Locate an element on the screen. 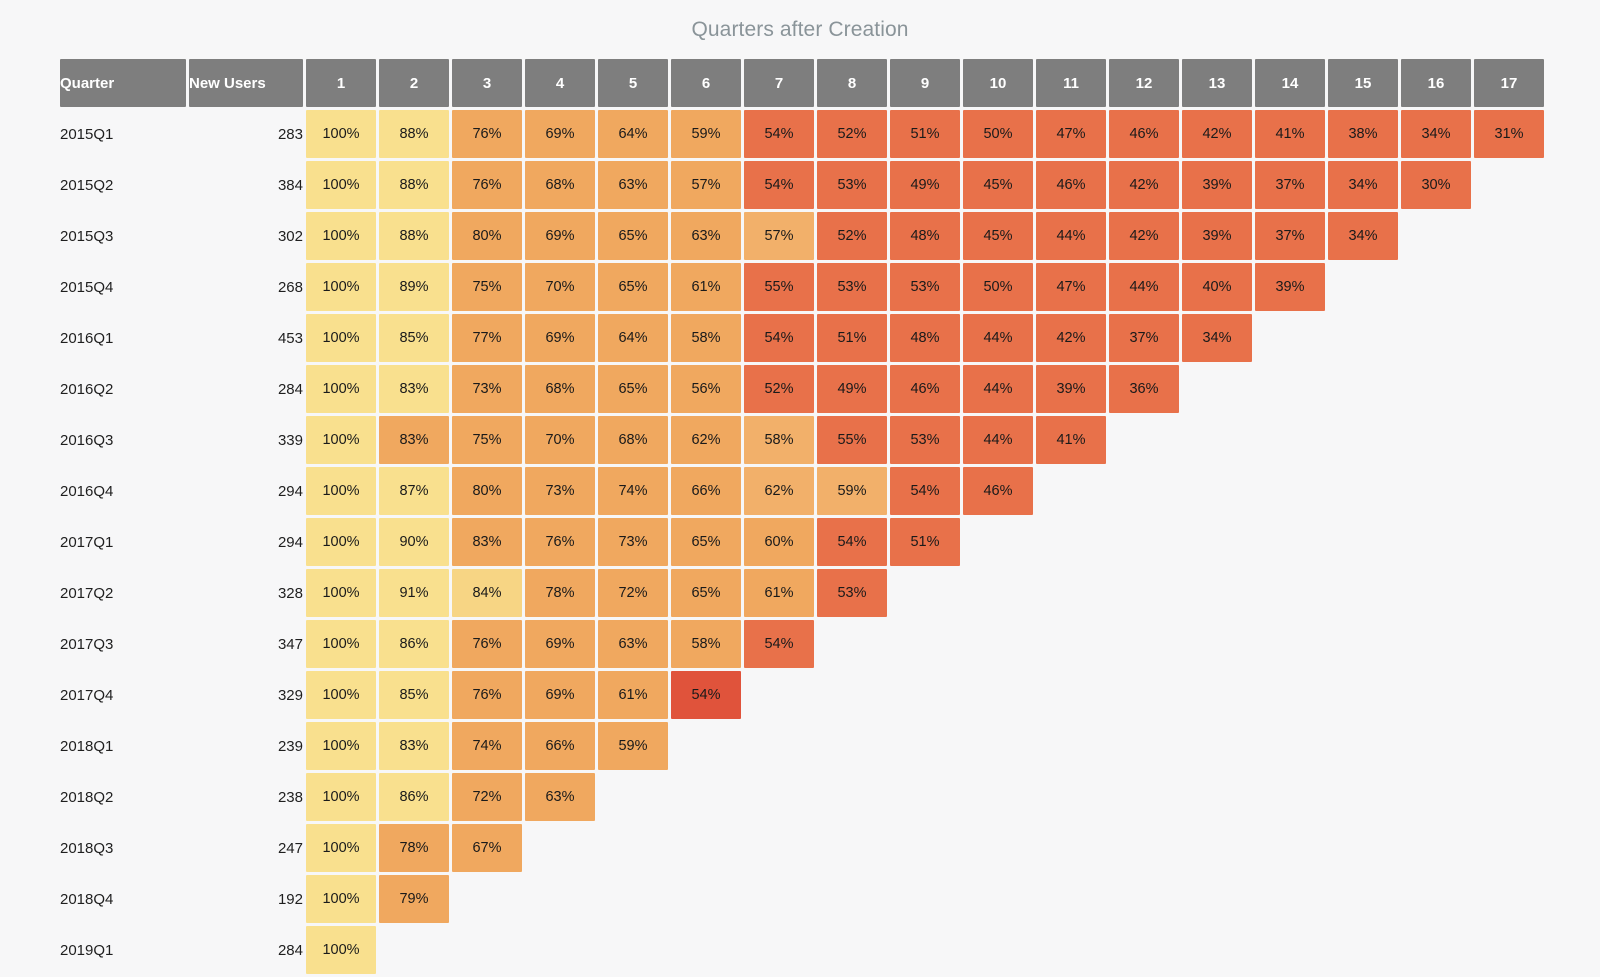 The image size is (1600, 977). heatmap-cell: 50% is located at coordinates (998, 134).